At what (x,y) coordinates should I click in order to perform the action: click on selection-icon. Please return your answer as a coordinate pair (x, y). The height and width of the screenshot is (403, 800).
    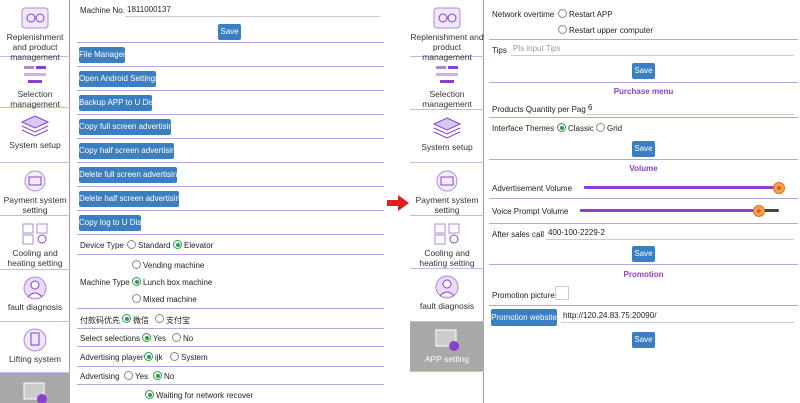
    Looking at the image, I should click on (35, 74).